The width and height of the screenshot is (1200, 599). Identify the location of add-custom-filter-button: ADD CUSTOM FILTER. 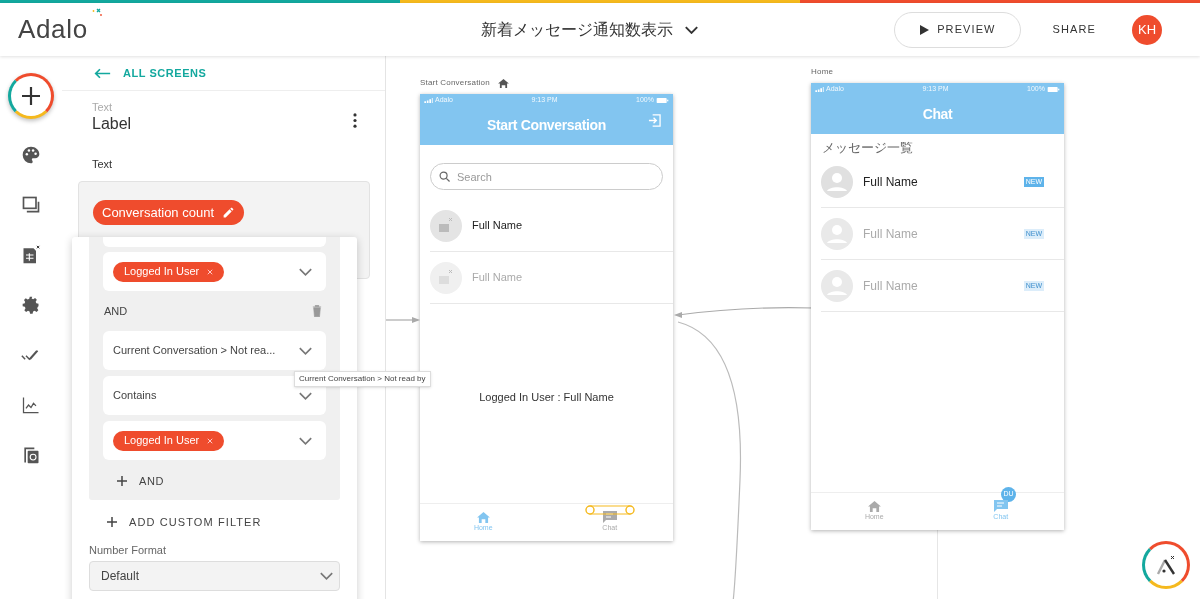
(232, 522).